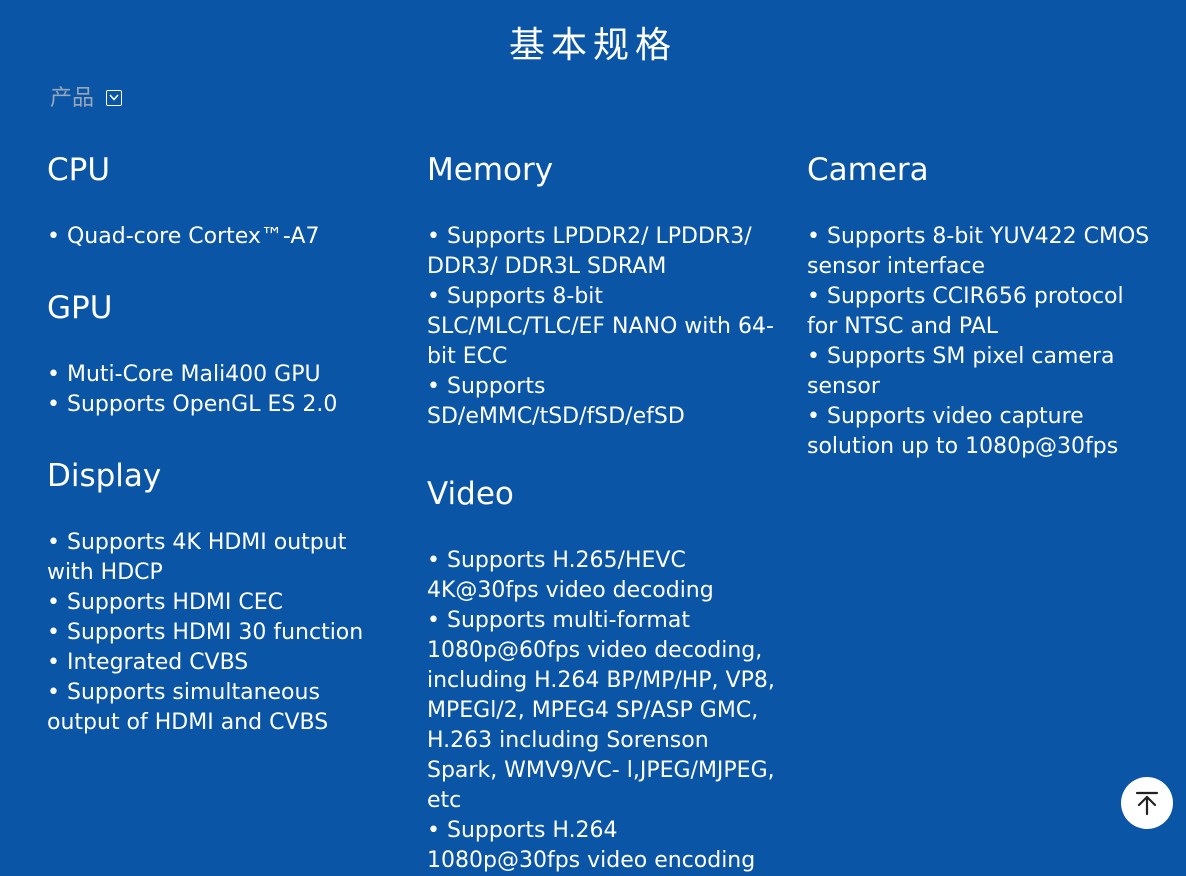  I want to click on section-title-video: Video, so click(470, 494).